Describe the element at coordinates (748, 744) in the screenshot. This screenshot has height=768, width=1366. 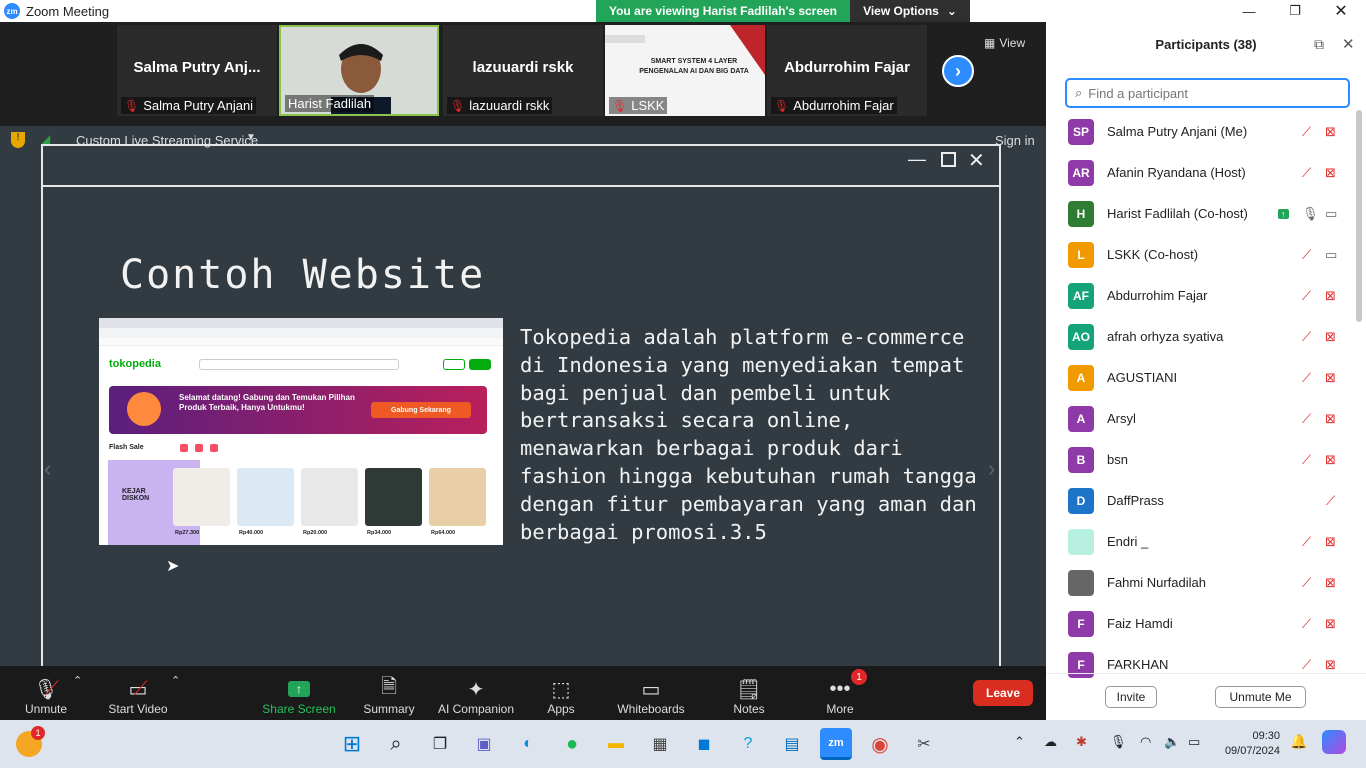
I see `help-icon: ?` at that location.